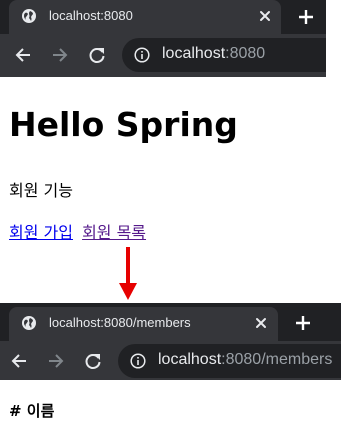  Describe the element at coordinates (41, 232) in the screenshot. I see `member-join-link: 회원 가입` at that location.